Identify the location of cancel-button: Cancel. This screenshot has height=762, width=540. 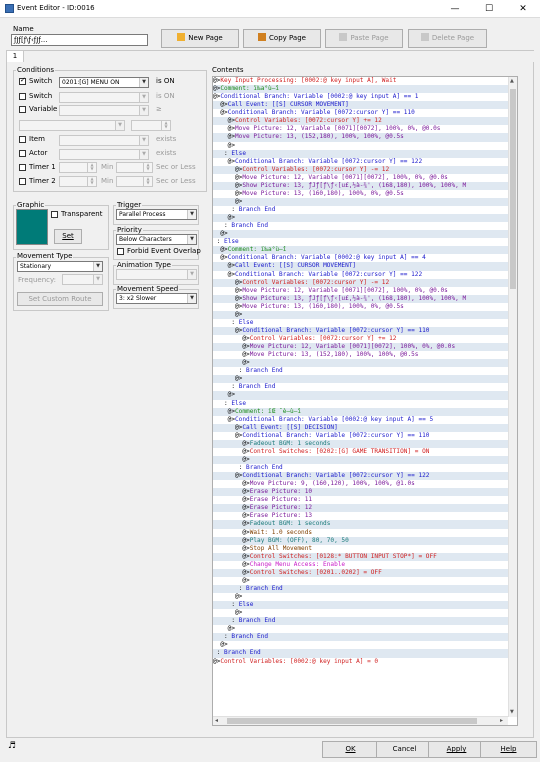
(404, 749).